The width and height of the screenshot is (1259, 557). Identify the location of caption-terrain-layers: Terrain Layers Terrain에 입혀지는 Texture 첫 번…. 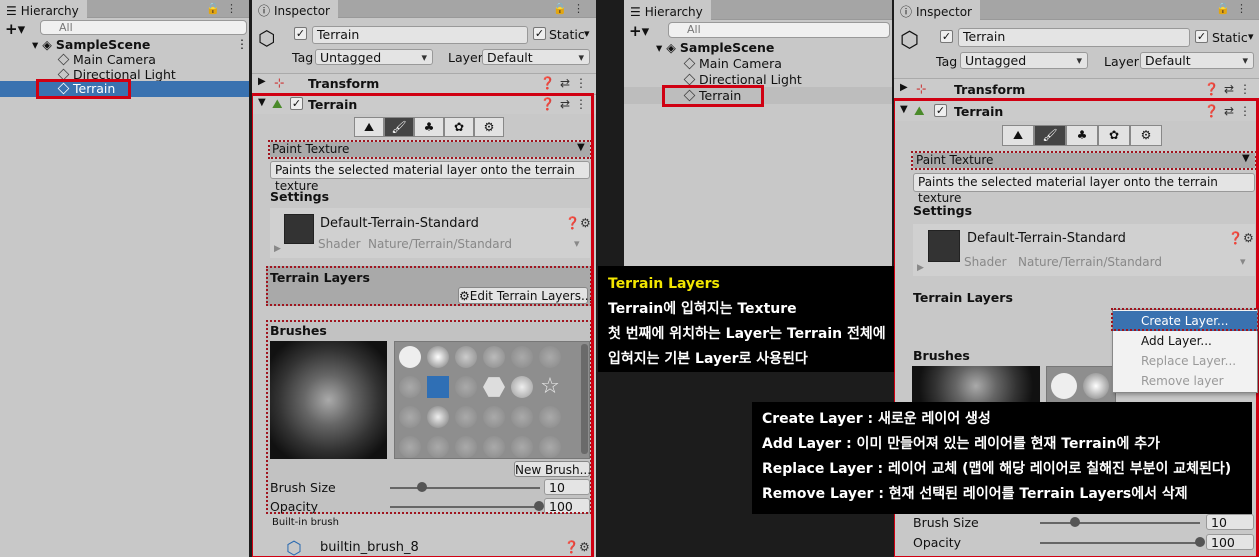
(750, 319).